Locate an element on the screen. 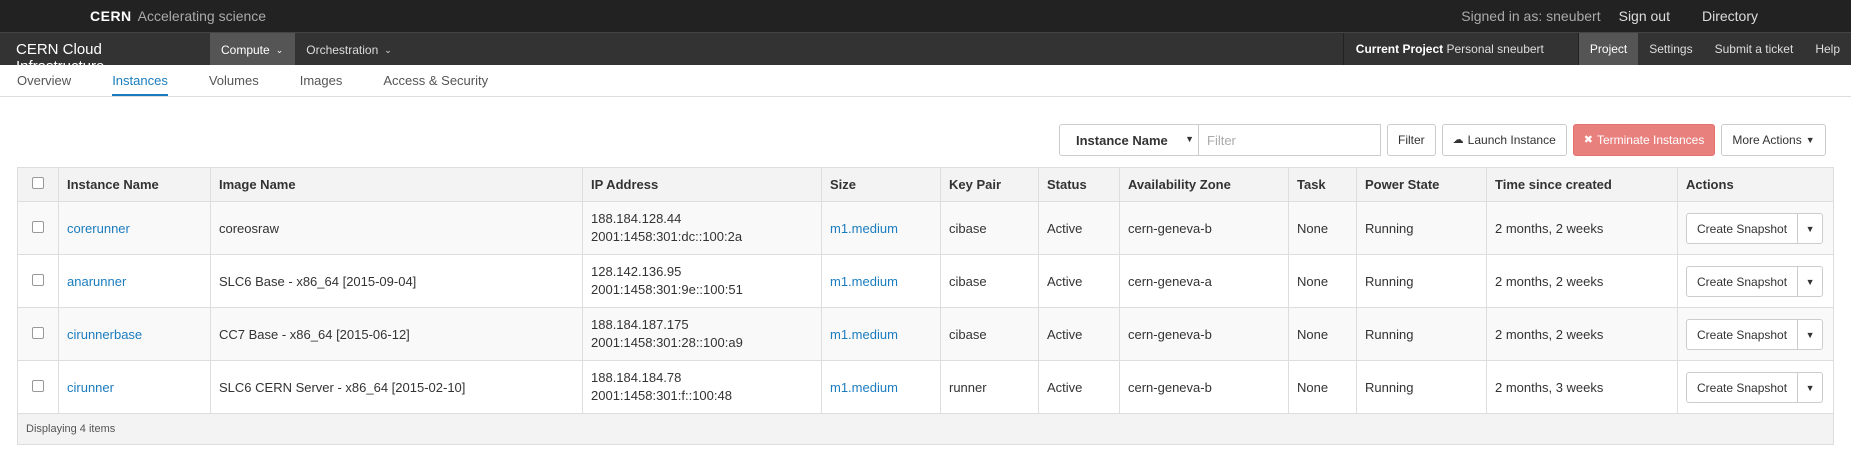 The image size is (1851, 470). tab-access-security: Access & Security is located at coordinates (435, 80).